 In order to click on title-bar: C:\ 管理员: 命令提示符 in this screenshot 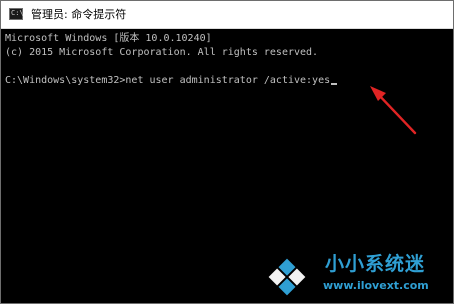, I will do `click(227, 15)`.